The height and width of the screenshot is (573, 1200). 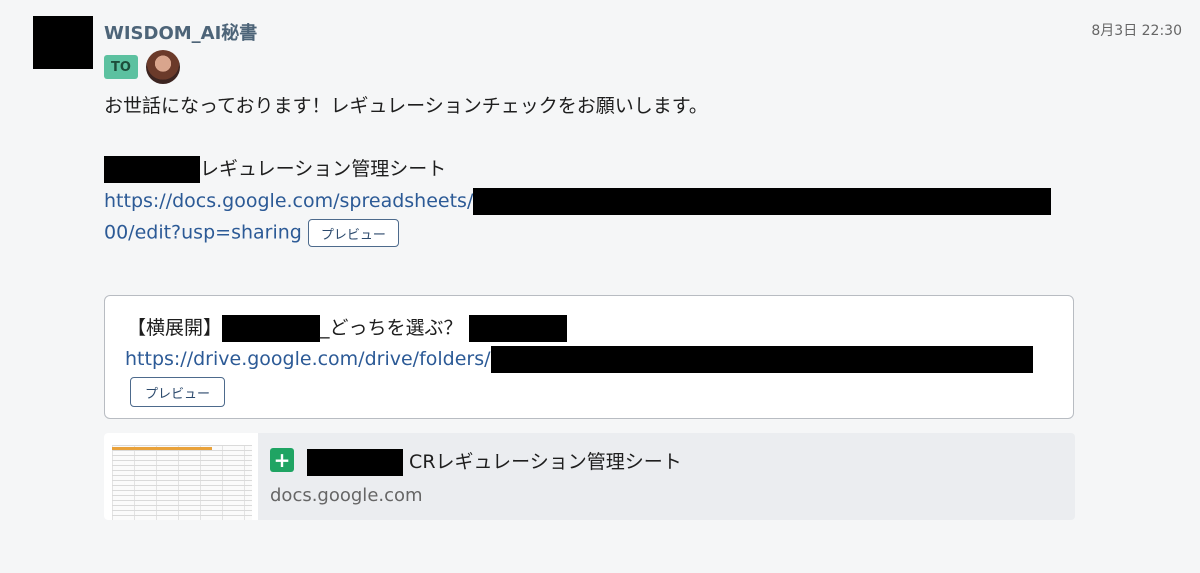 I want to click on link-preview-card: + CRレギュレーション管理シート docs.google.com, so click(x=589, y=476).